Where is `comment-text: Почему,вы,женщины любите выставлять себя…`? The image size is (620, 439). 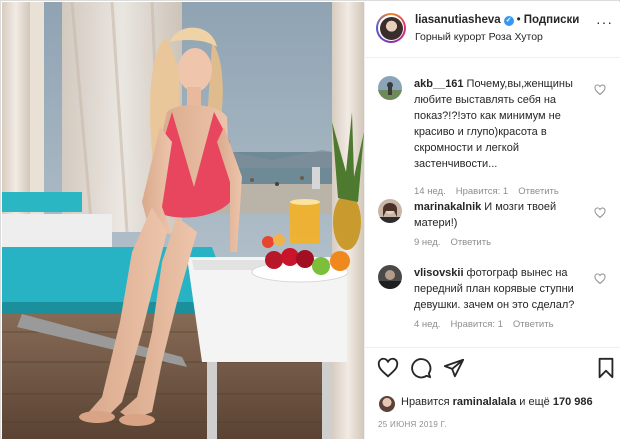 comment-text: Почему,вы,женщины любите выставлять себя… is located at coordinates (493, 124).